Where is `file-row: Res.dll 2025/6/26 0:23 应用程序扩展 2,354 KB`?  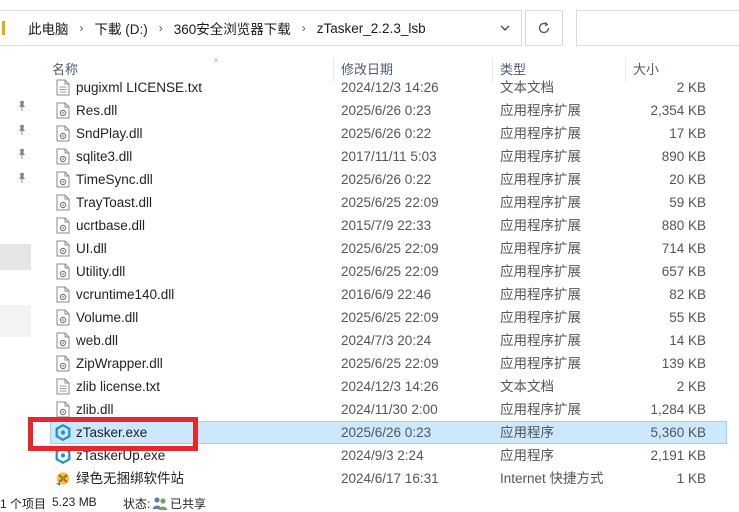
file-row: Res.dll 2025/6/26 0:23 应用程序扩展 2,354 KB is located at coordinates (388, 110).